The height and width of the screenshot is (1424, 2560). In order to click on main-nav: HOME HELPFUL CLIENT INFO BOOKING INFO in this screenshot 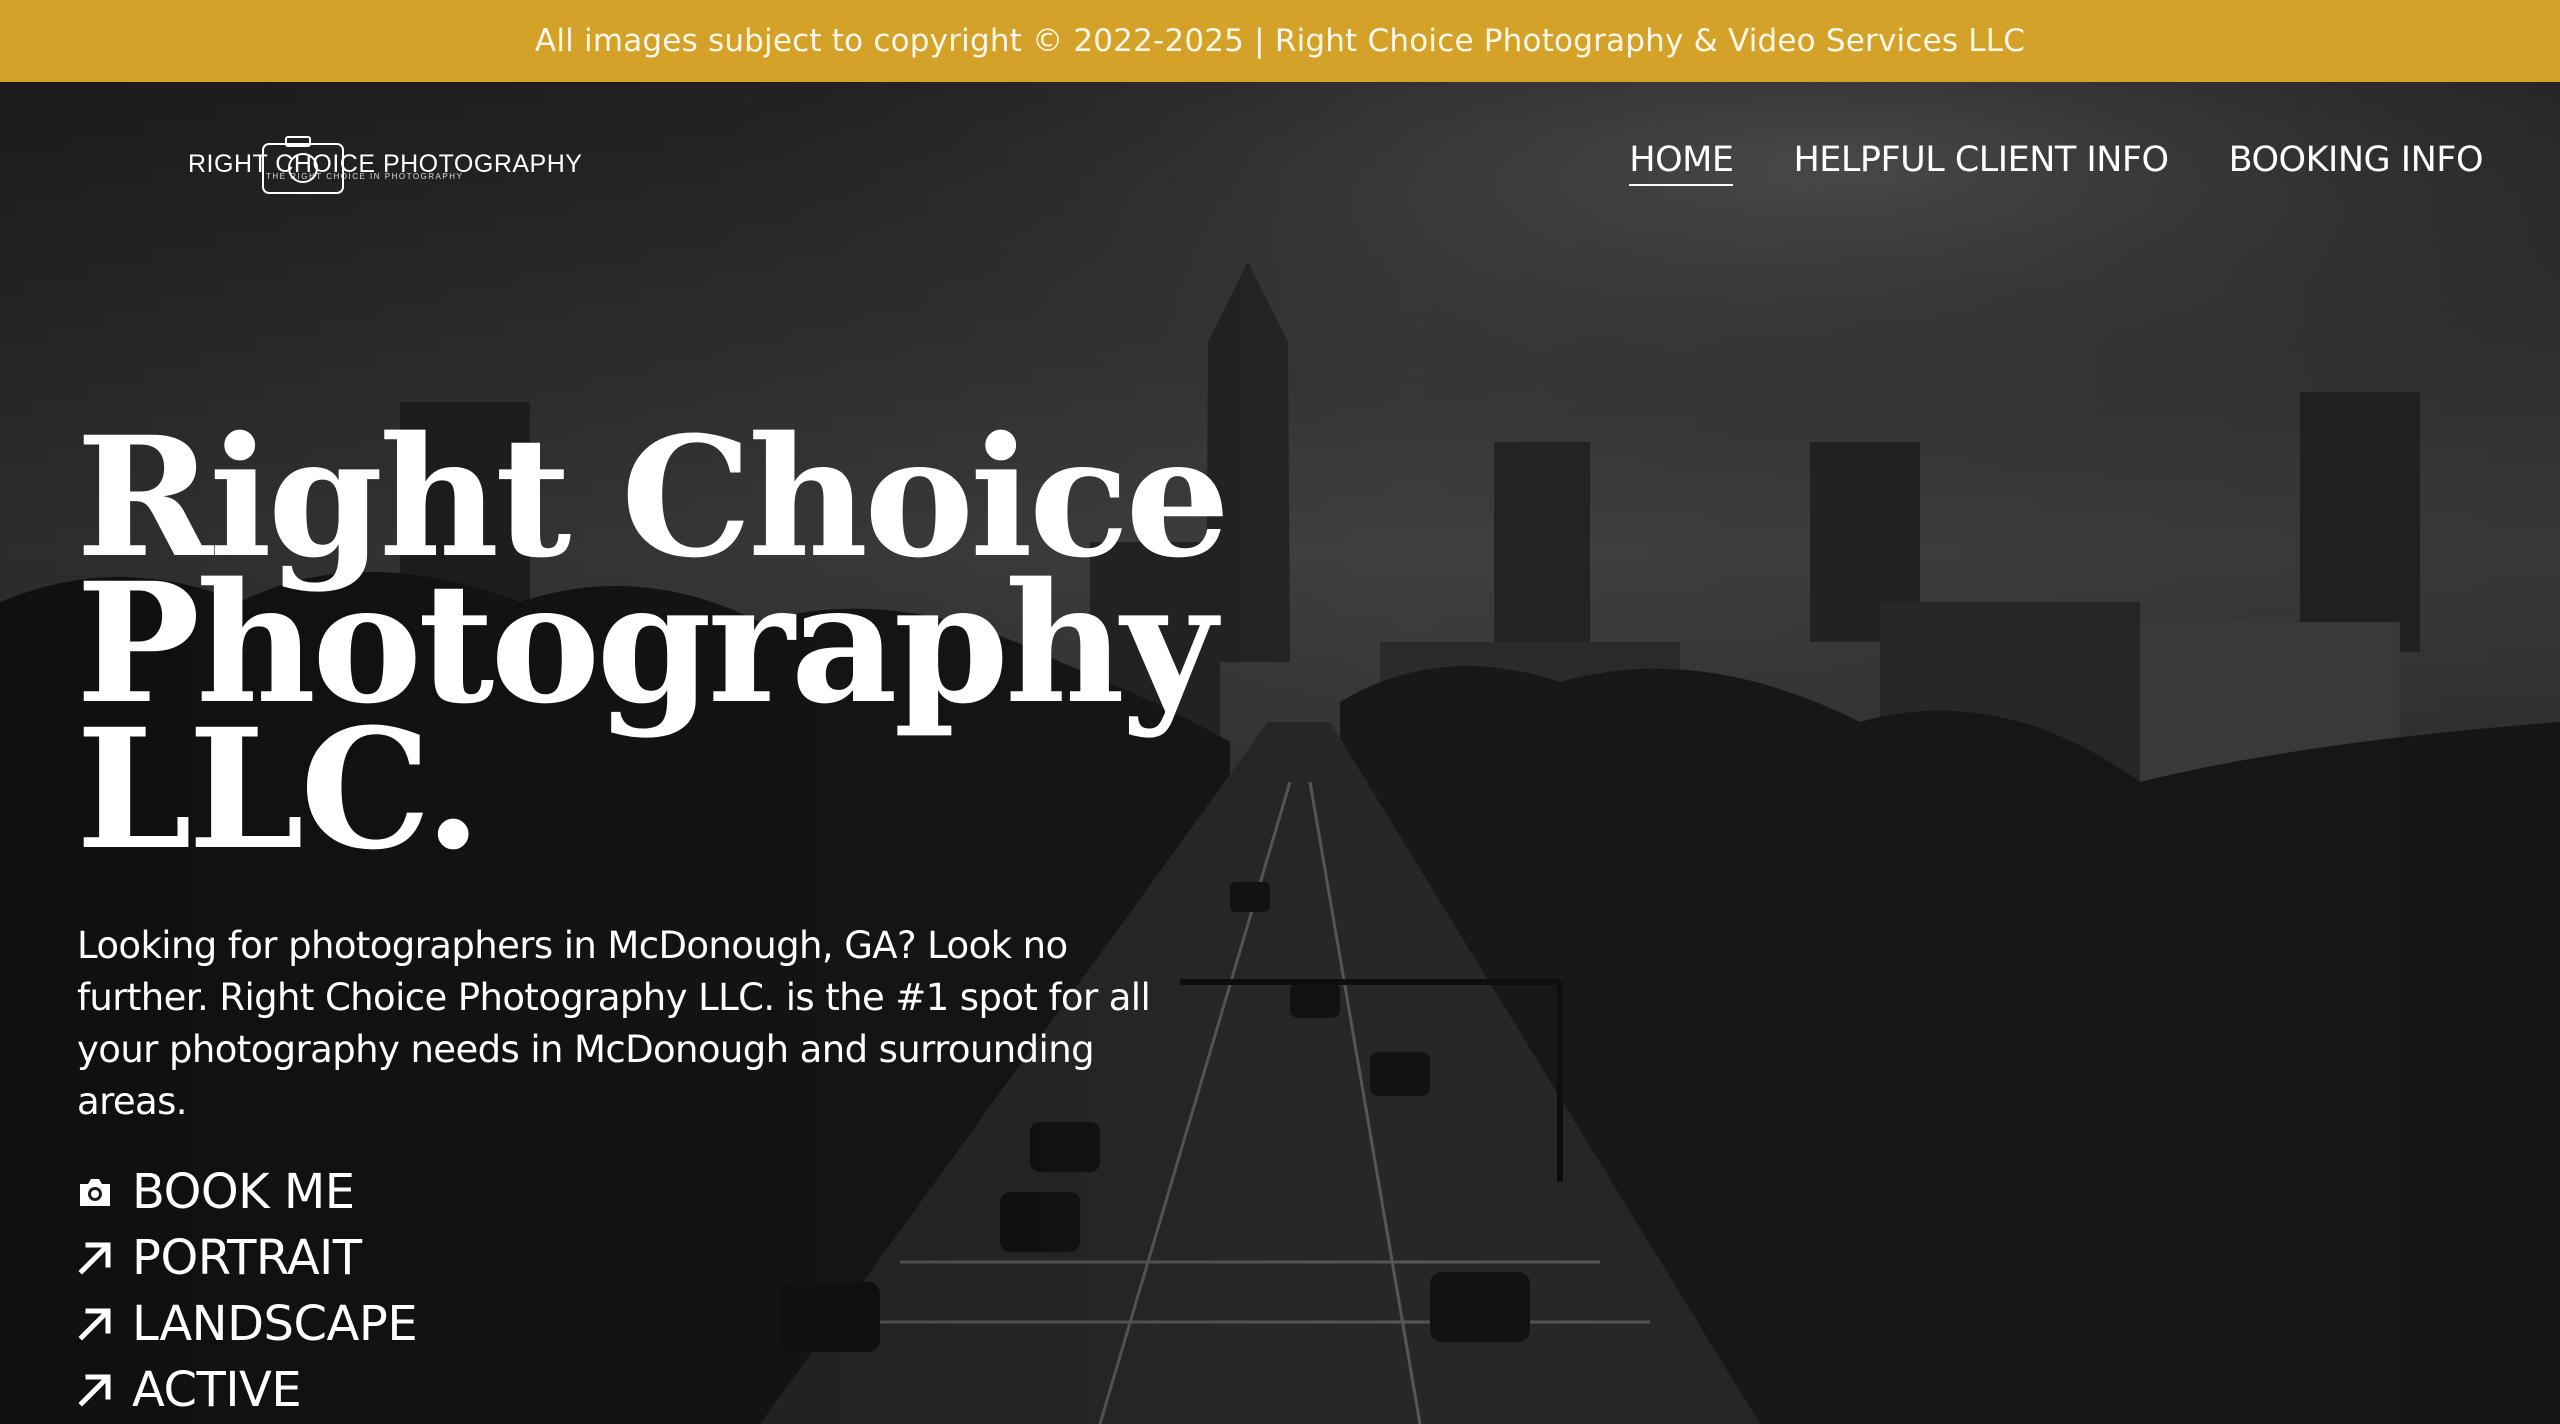, I will do `click(2056, 163)`.